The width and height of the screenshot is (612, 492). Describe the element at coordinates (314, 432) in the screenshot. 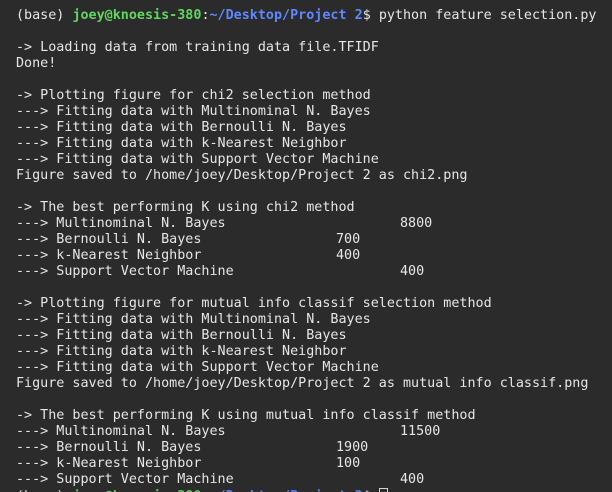

I see `result-row: ---> Multinominal N. Bayes 11500` at that location.